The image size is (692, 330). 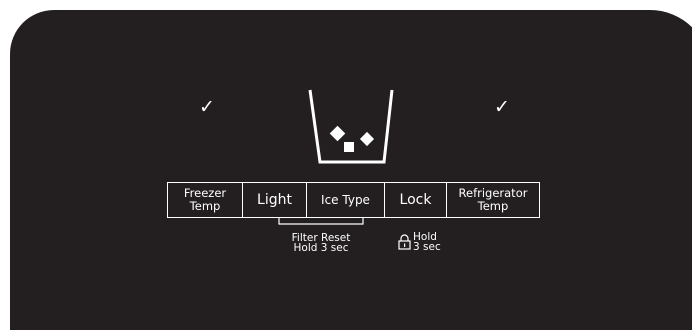 I want to click on lock-label: Lock, so click(x=415, y=200).